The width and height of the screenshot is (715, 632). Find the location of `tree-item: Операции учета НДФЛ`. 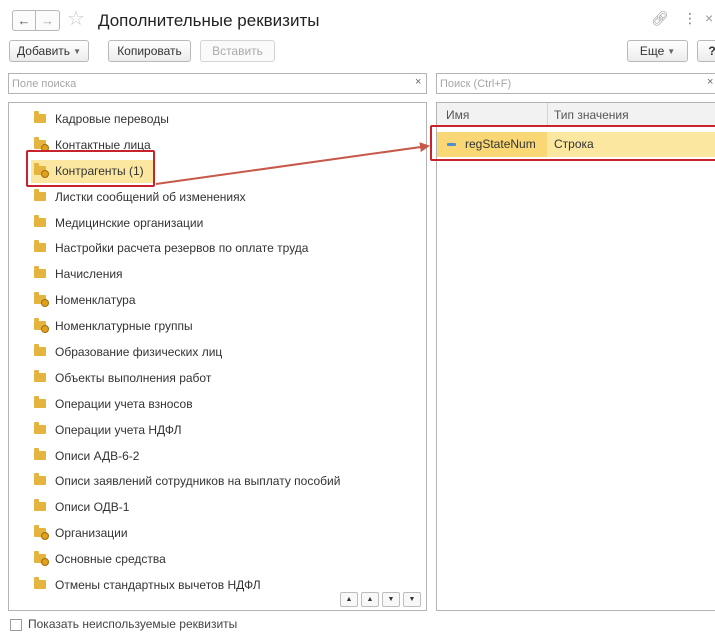

tree-item: Операции учета НДФЛ is located at coordinates (217, 431).